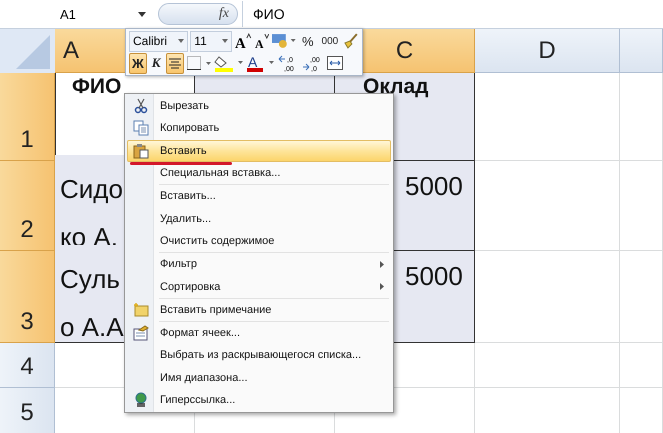 The width and height of the screenshot is (663, 433). I want to click on cell-text: о А.А, so click(92, 327).